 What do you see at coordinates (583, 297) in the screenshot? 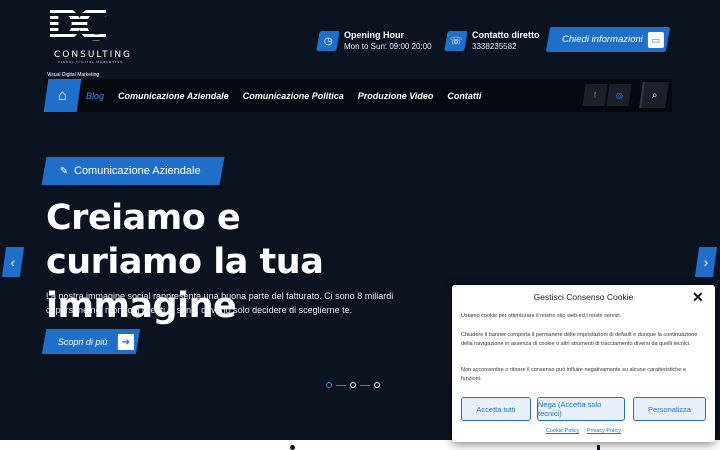
I see `cookie-dialog-title: Gestisci Consenso Cookie` at bounding box center [583, 297].